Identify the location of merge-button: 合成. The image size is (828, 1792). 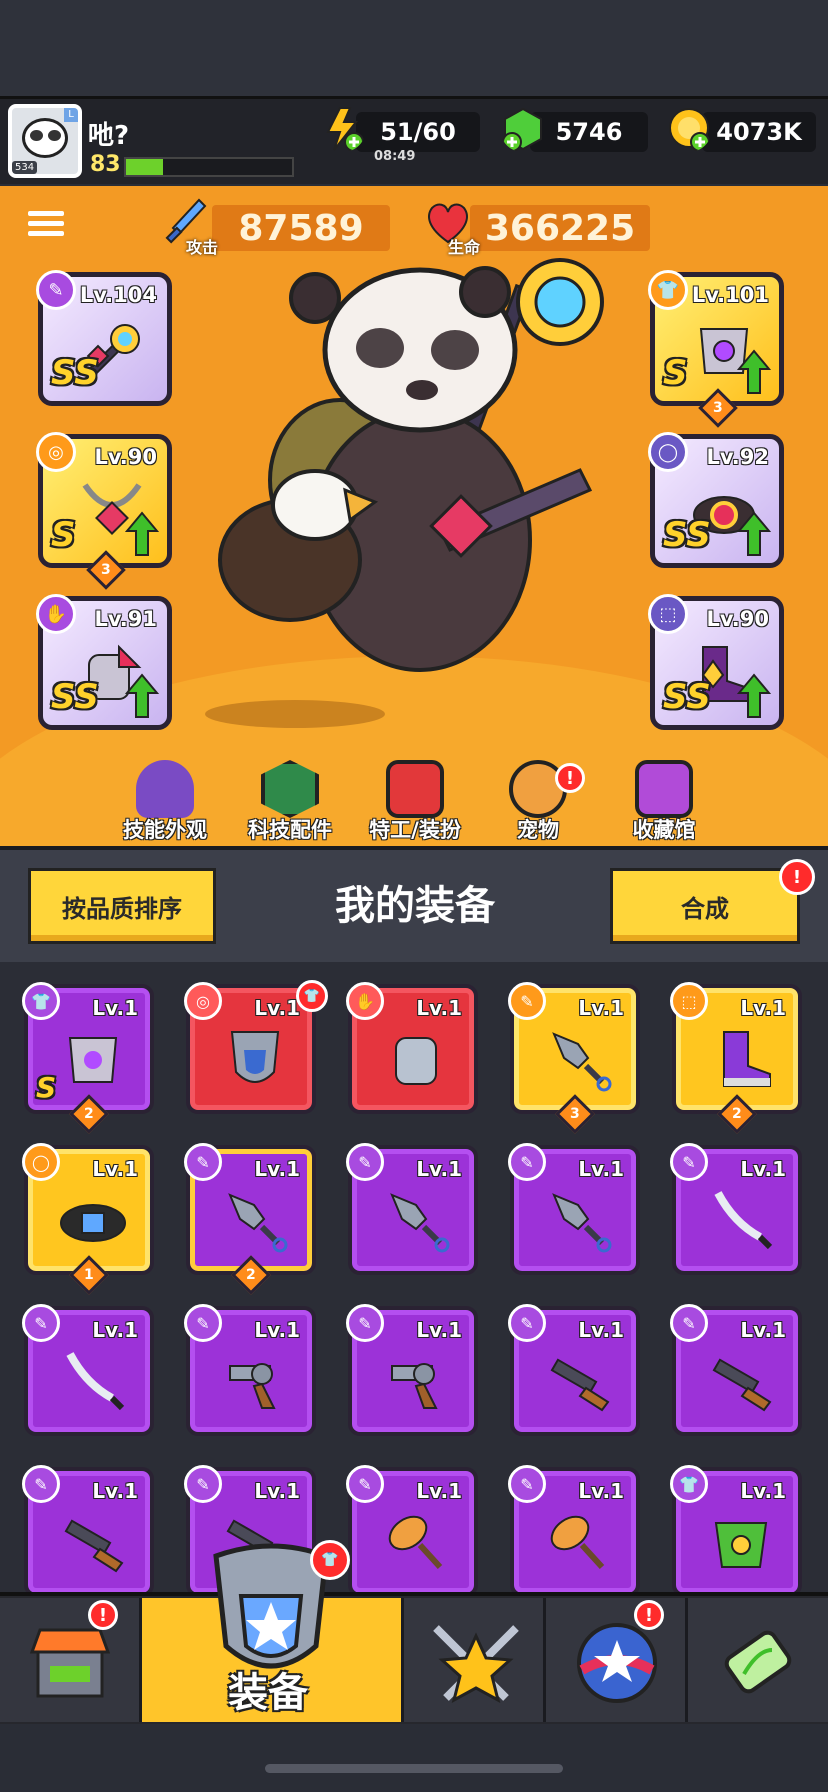
(705, 906).